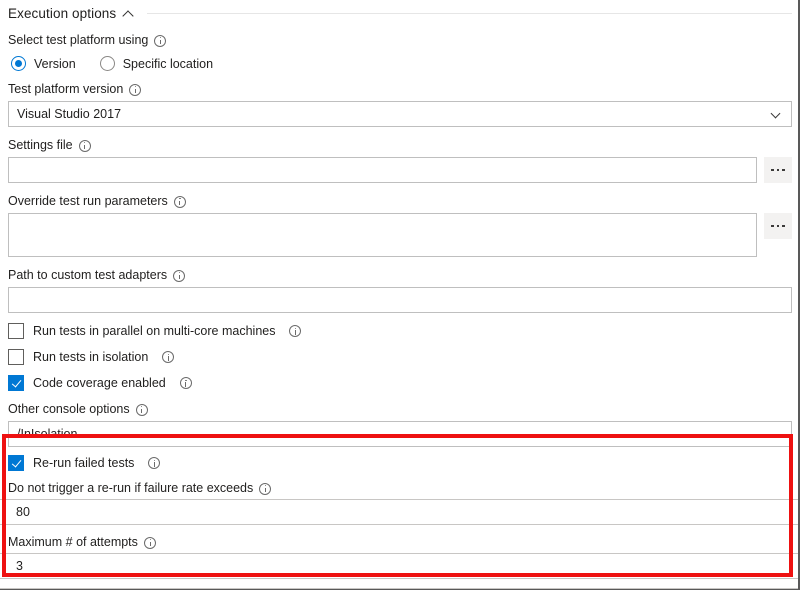 The height and width of the screenshot is (590, 800). What do you see at coordinates (400, 145) in the screenshot?
I see `settings-file-label: Settings file` at bounding box center [400, 145].